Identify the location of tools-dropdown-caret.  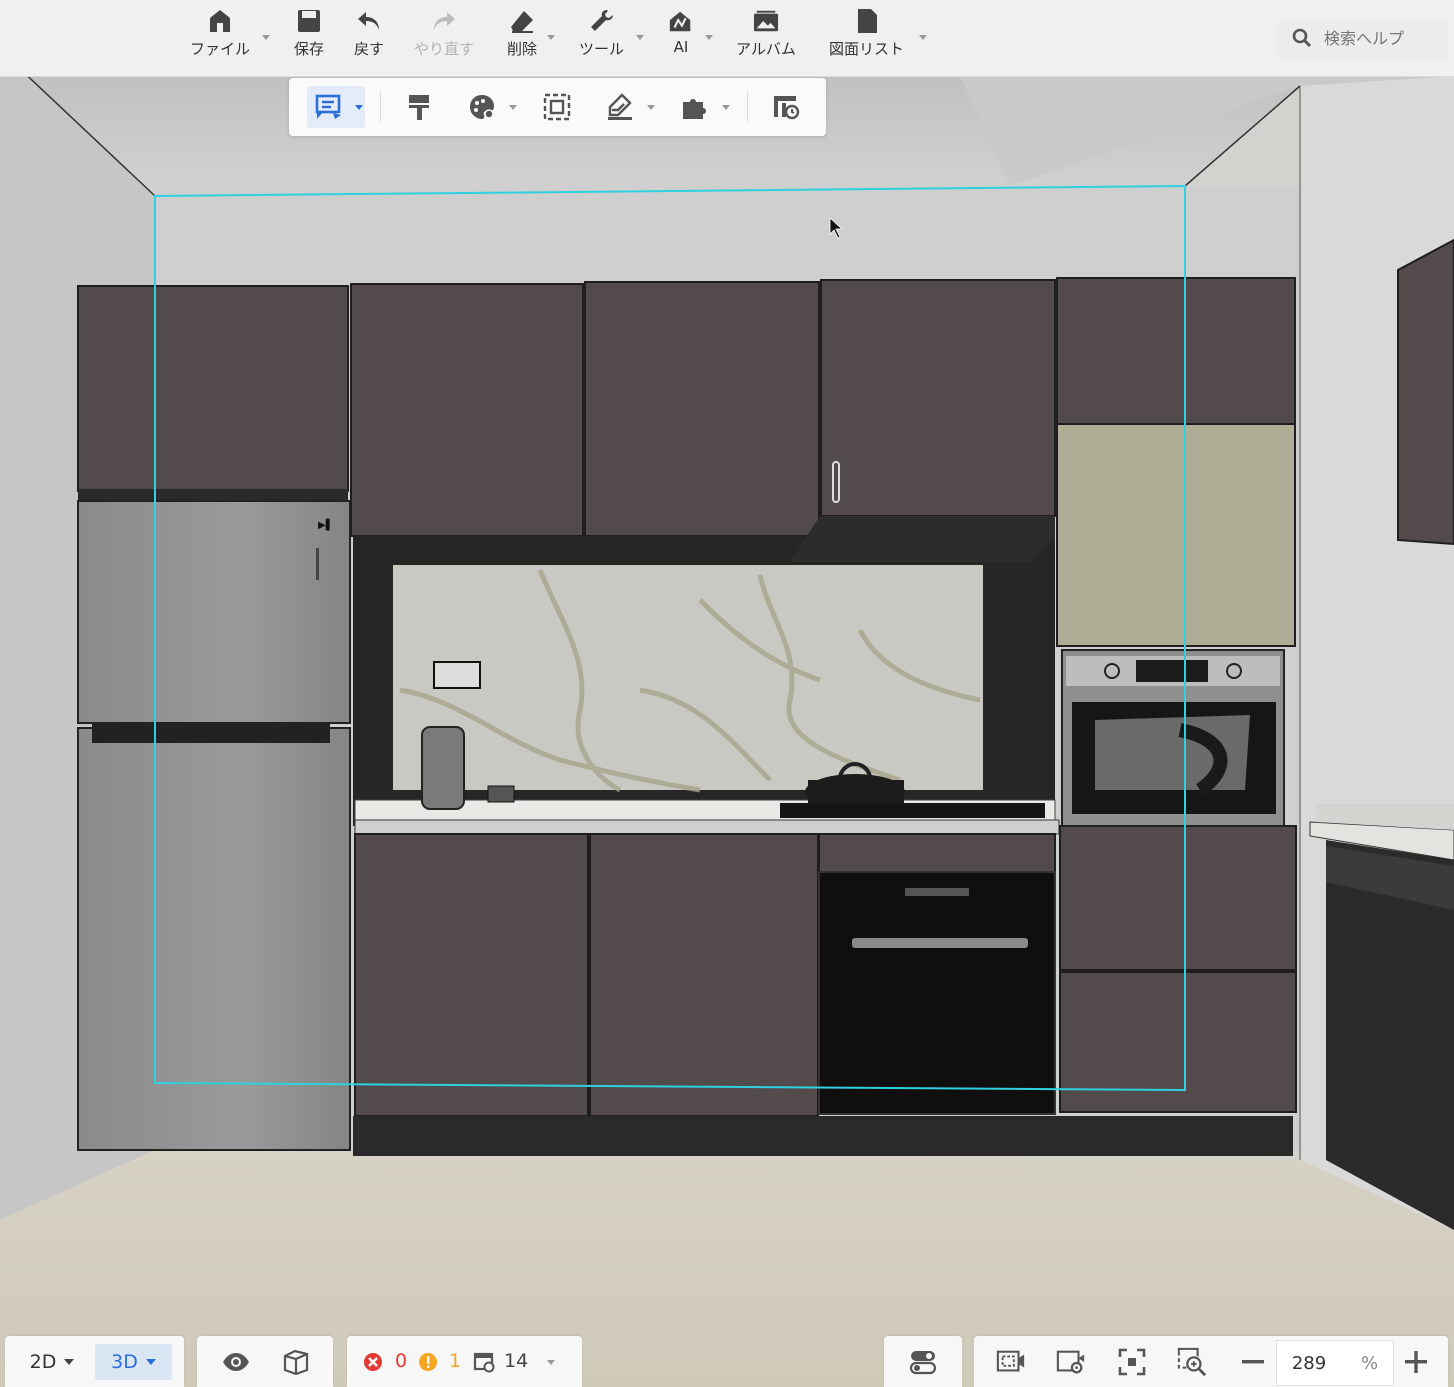
(640, 37).